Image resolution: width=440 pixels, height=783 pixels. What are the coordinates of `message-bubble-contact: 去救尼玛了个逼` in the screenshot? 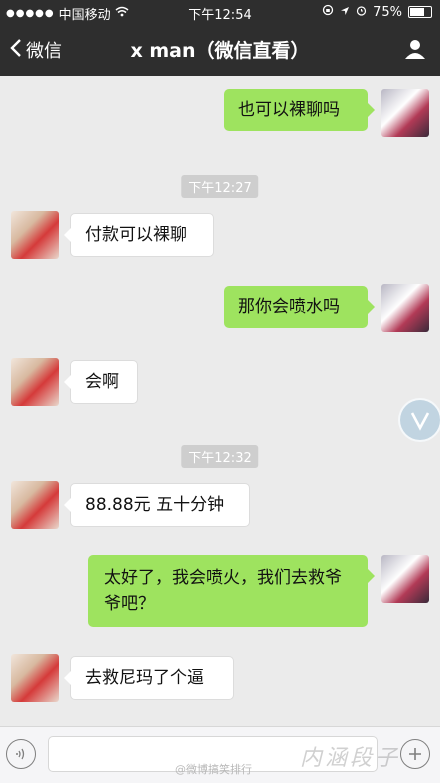 It's located at (149, 678).